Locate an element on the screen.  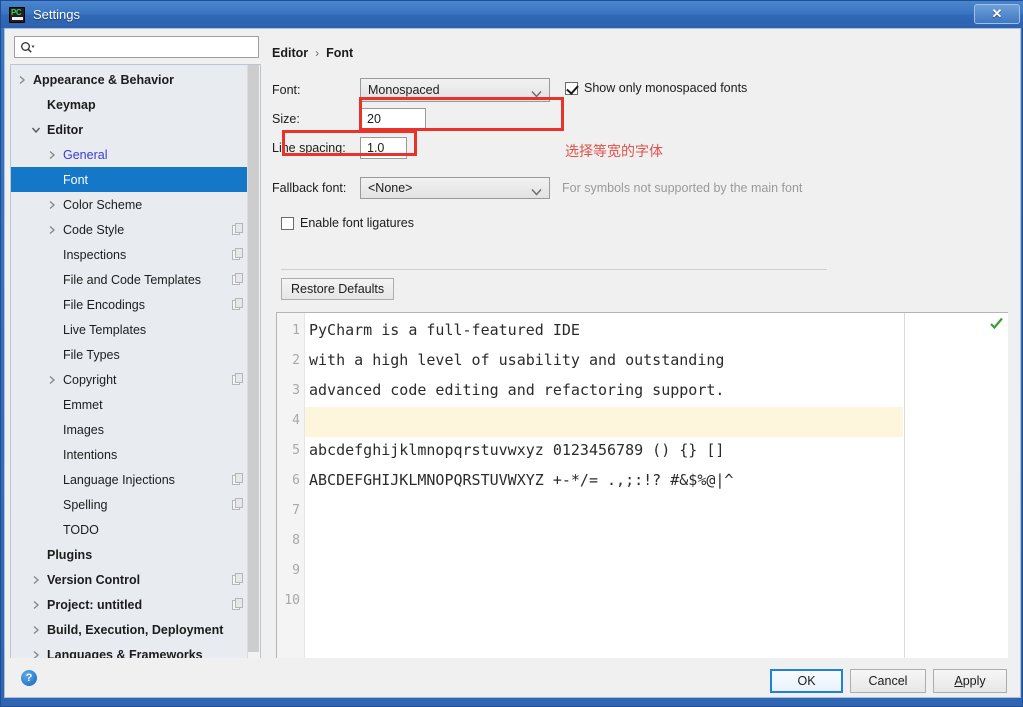
line-number: 6 is located at coordinates (296, 480).